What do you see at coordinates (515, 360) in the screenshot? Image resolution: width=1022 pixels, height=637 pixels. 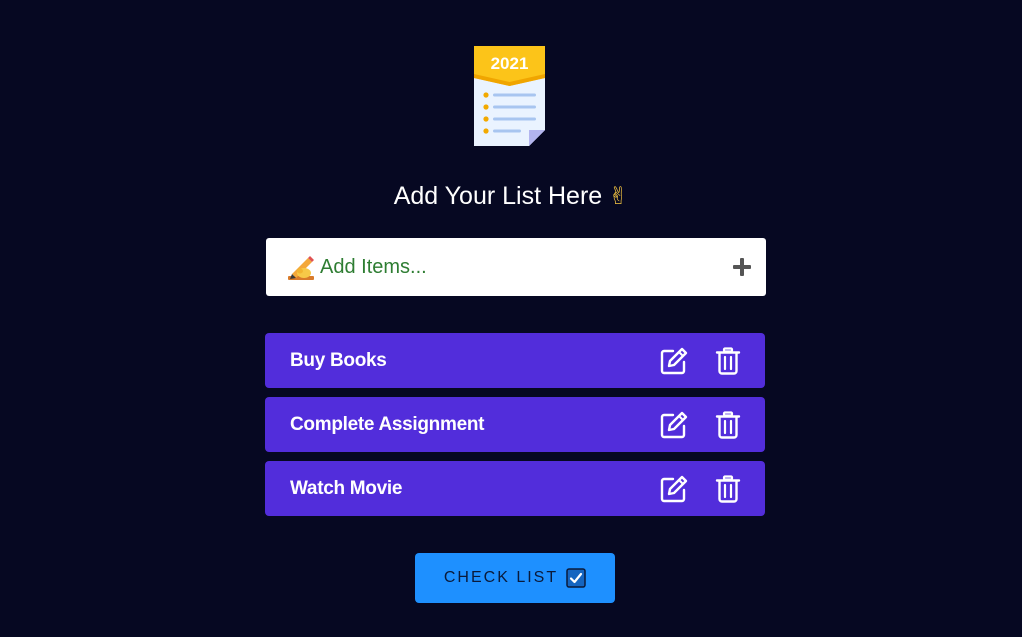 I see `list-item: Buy Books` at bounding box center [515, 360].